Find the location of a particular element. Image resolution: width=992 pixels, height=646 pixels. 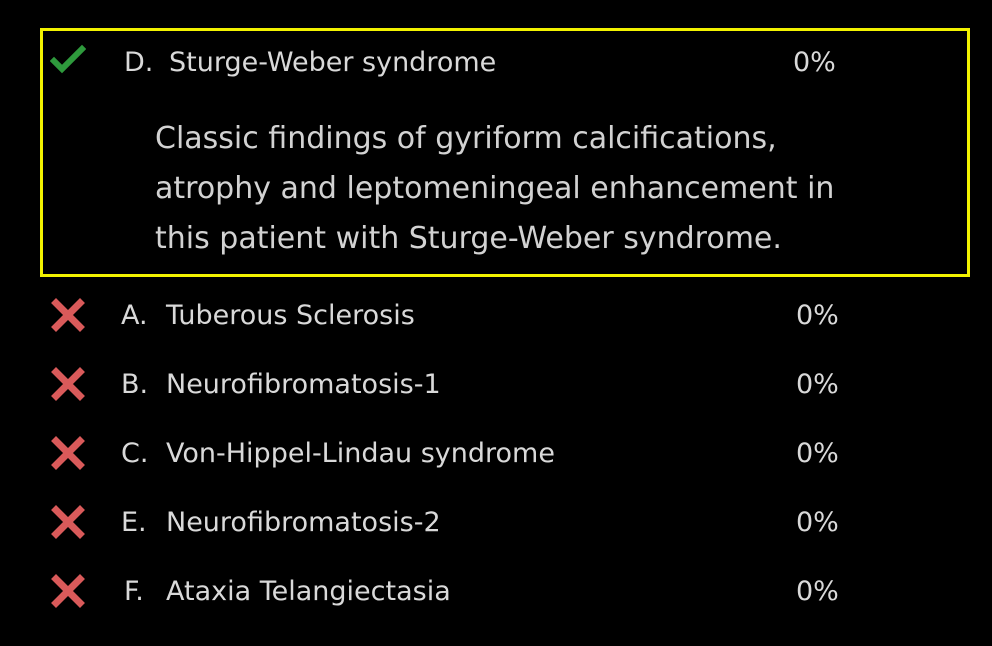

option-letter: E. is located at coordinates (134, 522).